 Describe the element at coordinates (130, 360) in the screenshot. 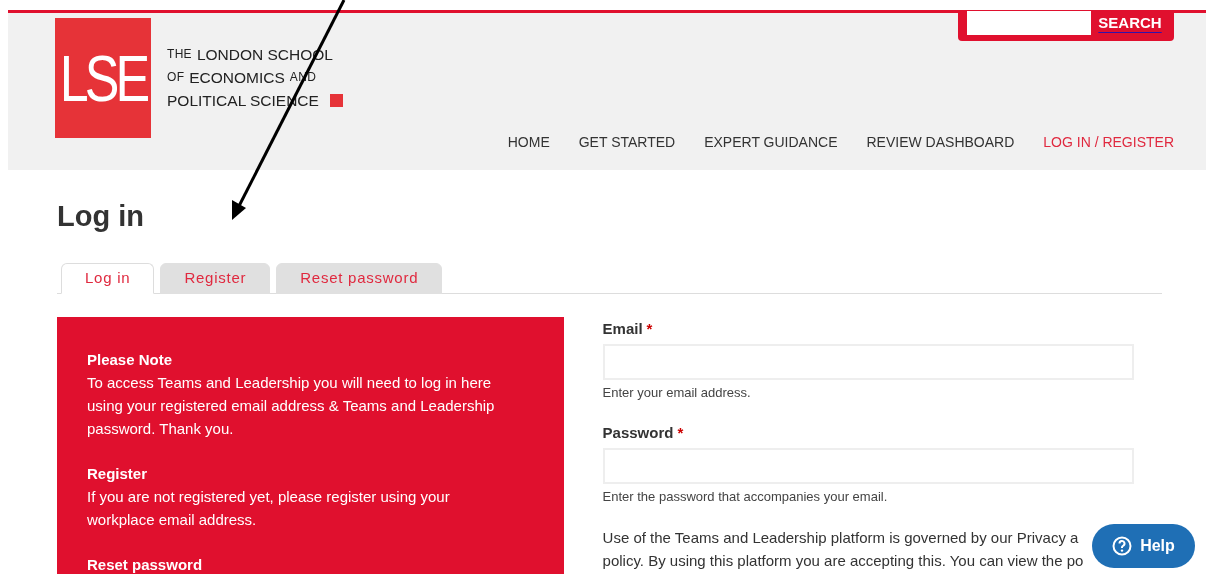

I see `notice-heading: Please Note` at that location.